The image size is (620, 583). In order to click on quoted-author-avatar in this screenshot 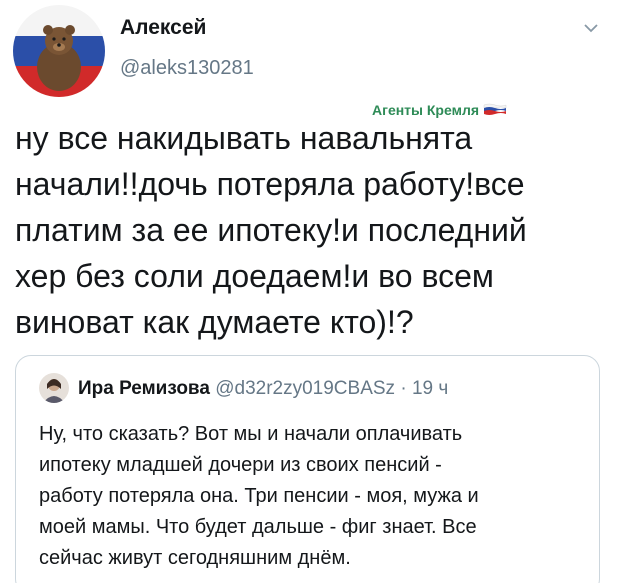, I will do `click(54, 388)`.